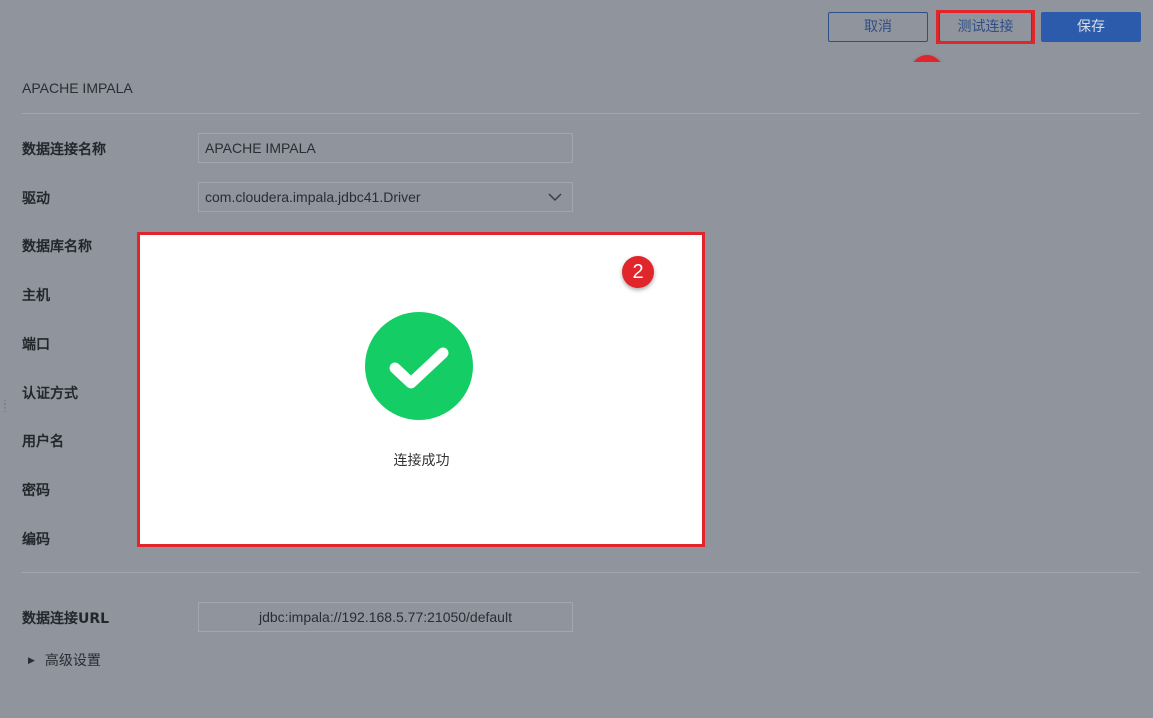  What do you see at coordinates (77, 88) in the screenshot?
I see `panel-title: APACHE IMPALA` at bounding box center [77, 88].